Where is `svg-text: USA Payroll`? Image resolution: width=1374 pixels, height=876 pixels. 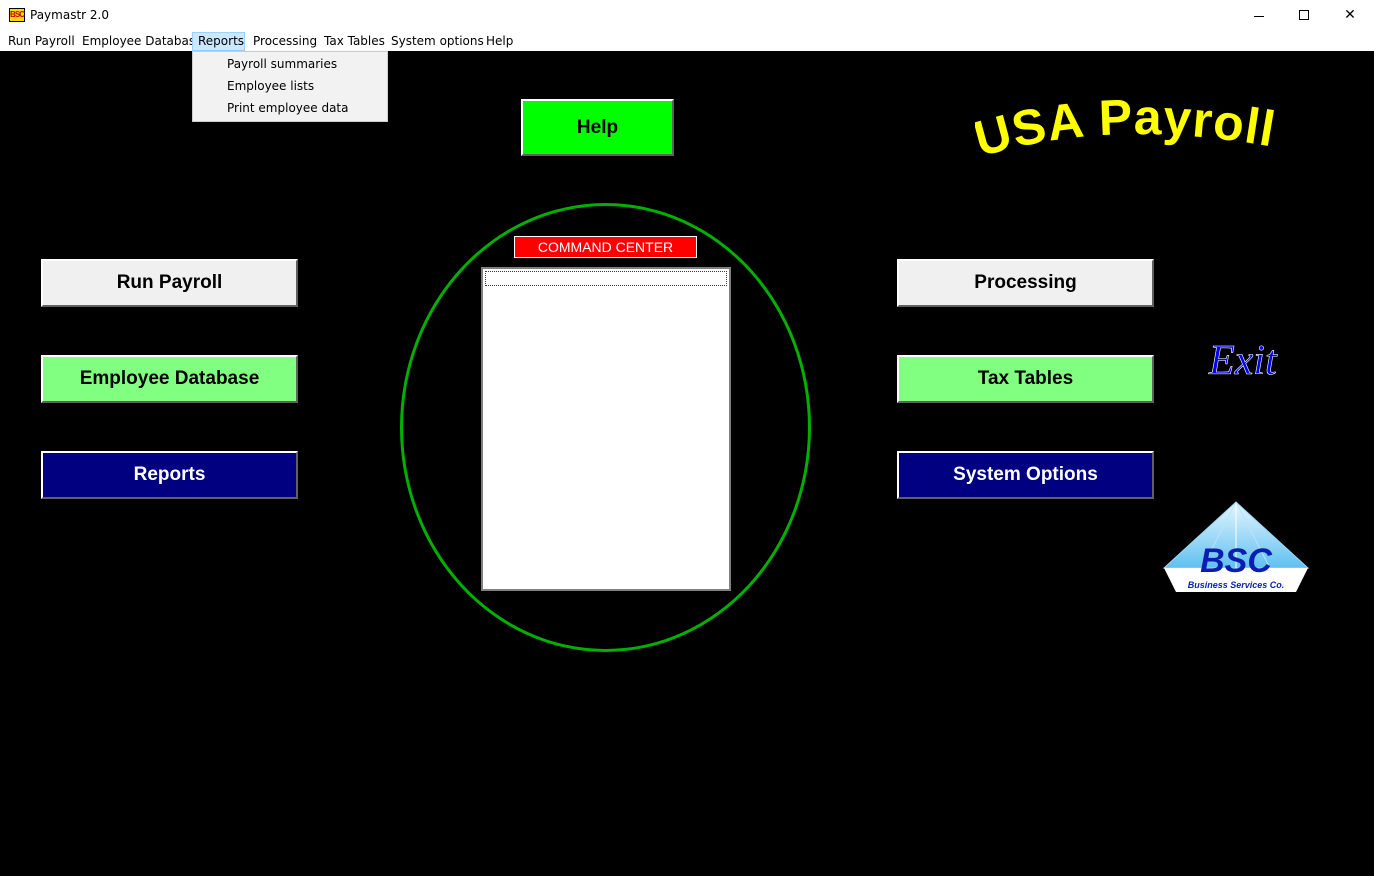 svg-text: USA Payroll is located at coordinates (1127, 131).